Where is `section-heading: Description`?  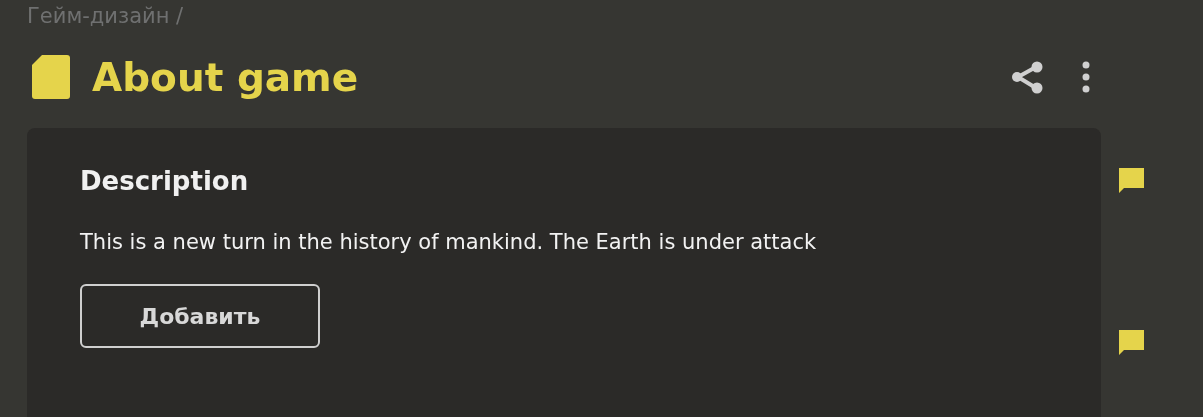 section-heading: Description is located at coordinates (165, 181).